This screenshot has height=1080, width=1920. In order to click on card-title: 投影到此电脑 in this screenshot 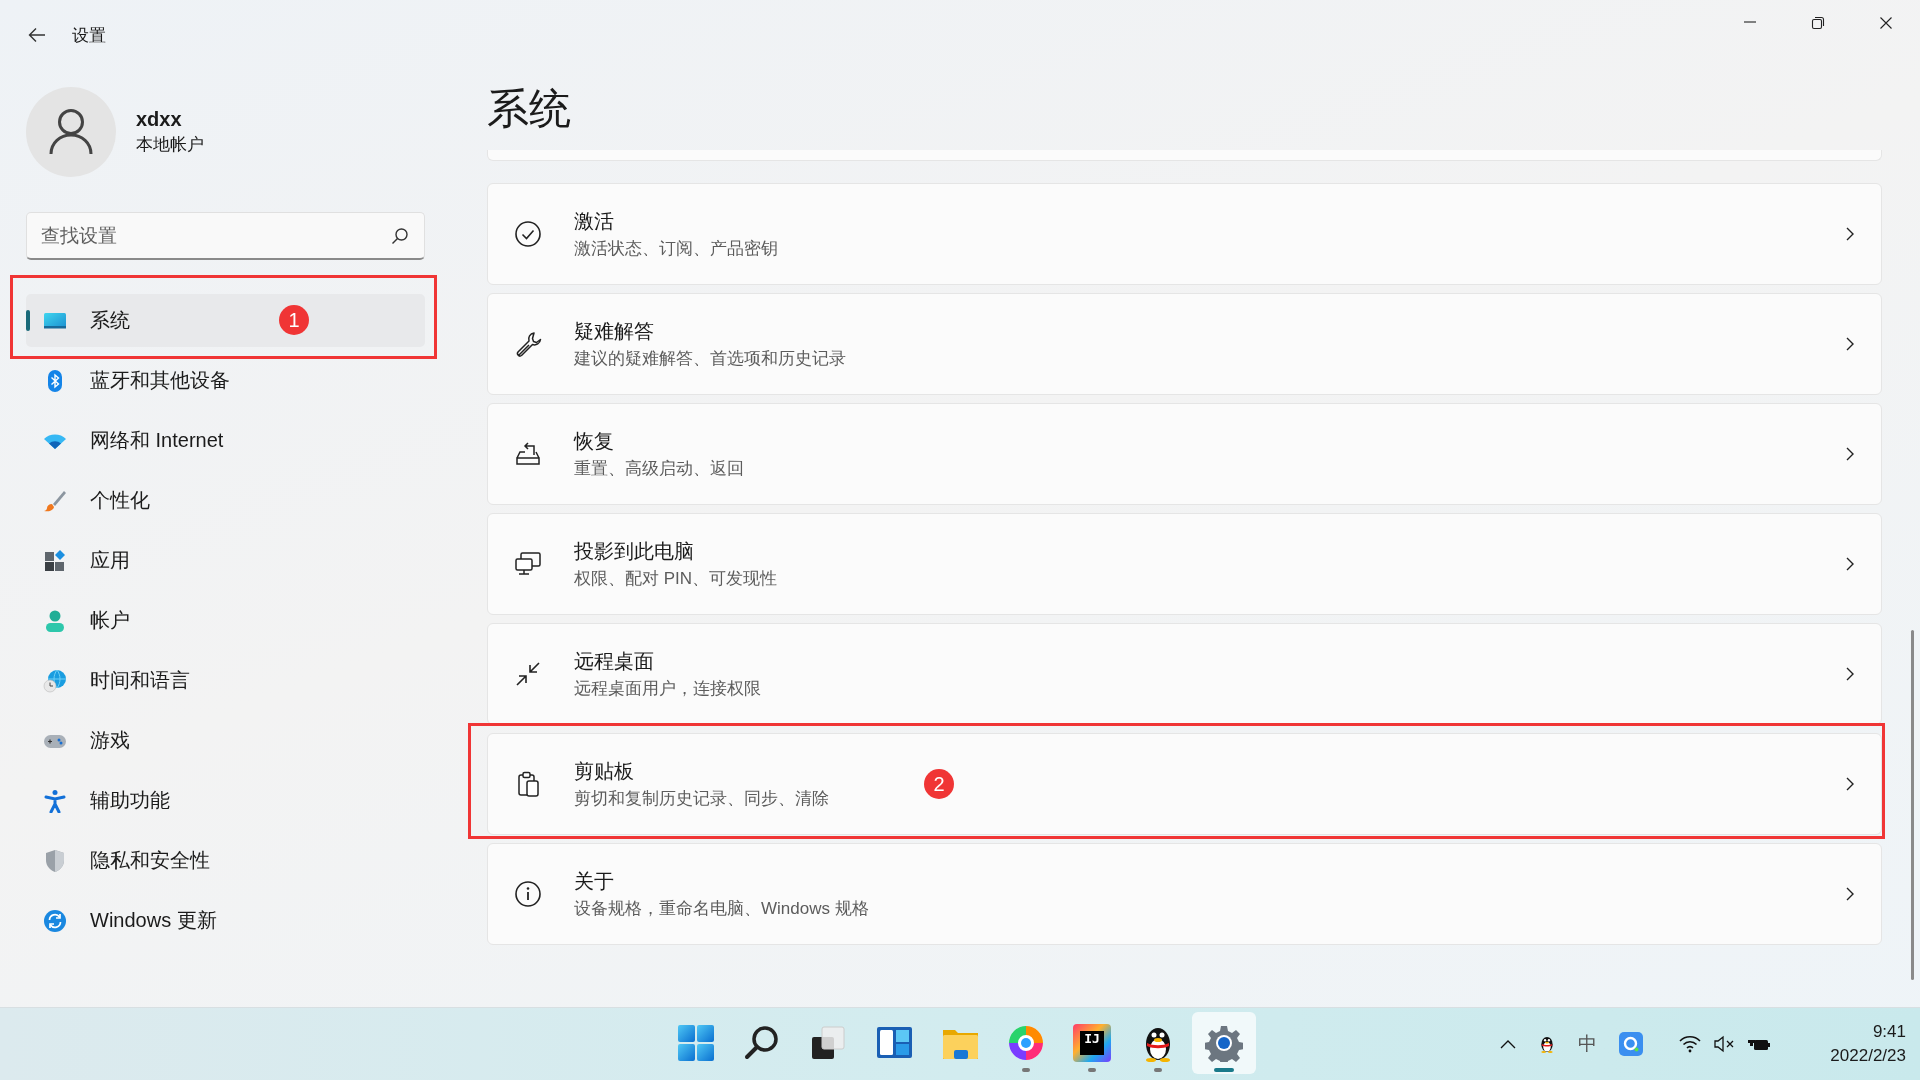, I will do `click(634, 551)`.